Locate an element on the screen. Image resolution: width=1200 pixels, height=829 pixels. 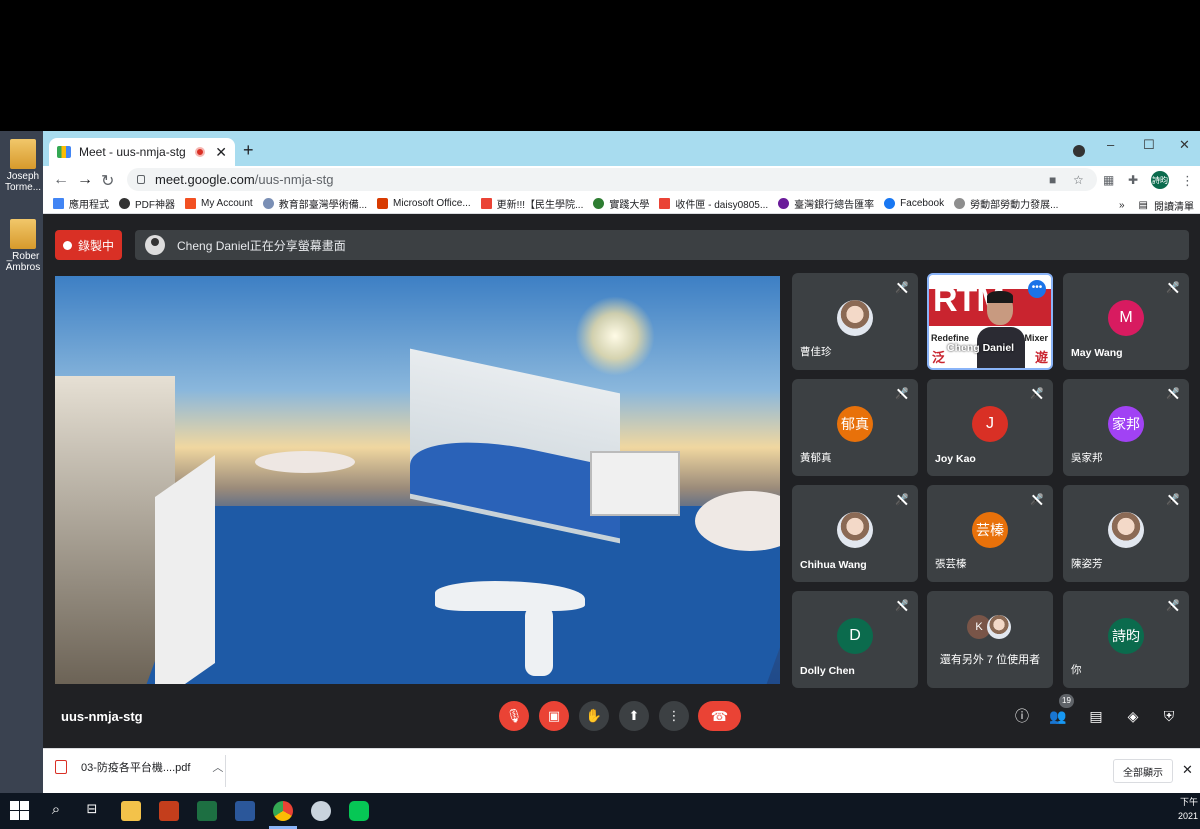
participant-tile: 🎤 芸榛 張芸榛 is located at coordinates (990, 533).